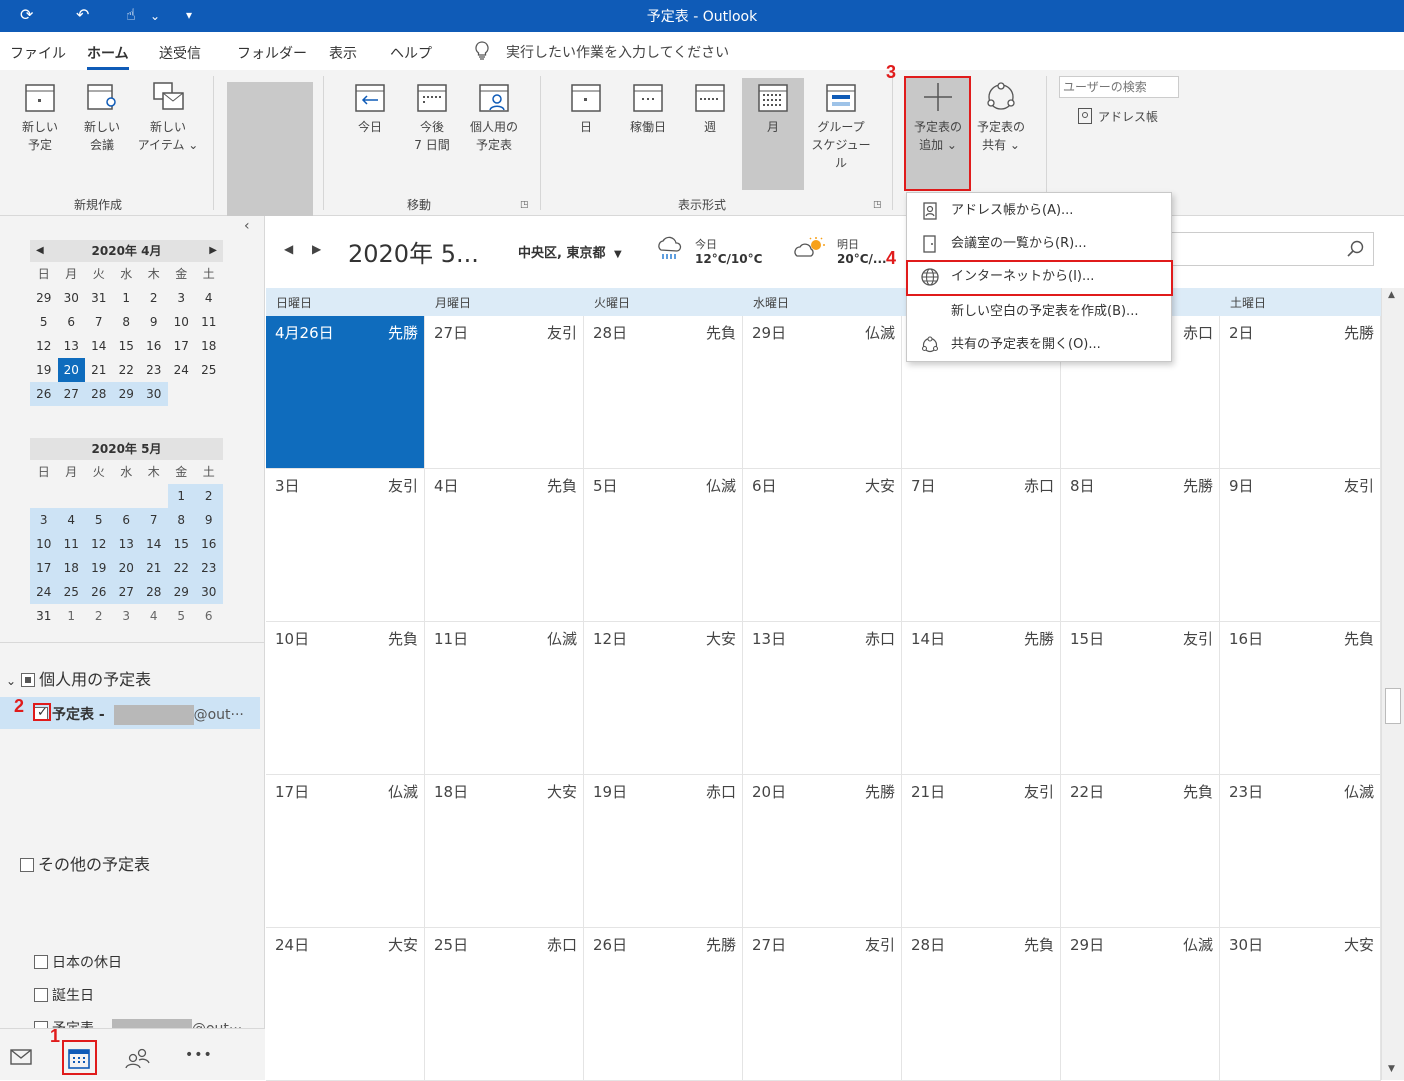 The width and height of the screenshot is (1404, 1081). Describe the element at coordinates (272, 53) in the screenshot. I see `tab-folder: フォルダー` at that location.